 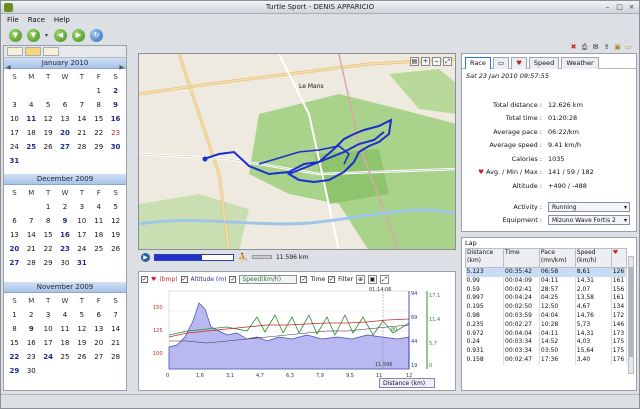 I want to click on fullscreen-icon: ⤢, so click(x=447, y=61).